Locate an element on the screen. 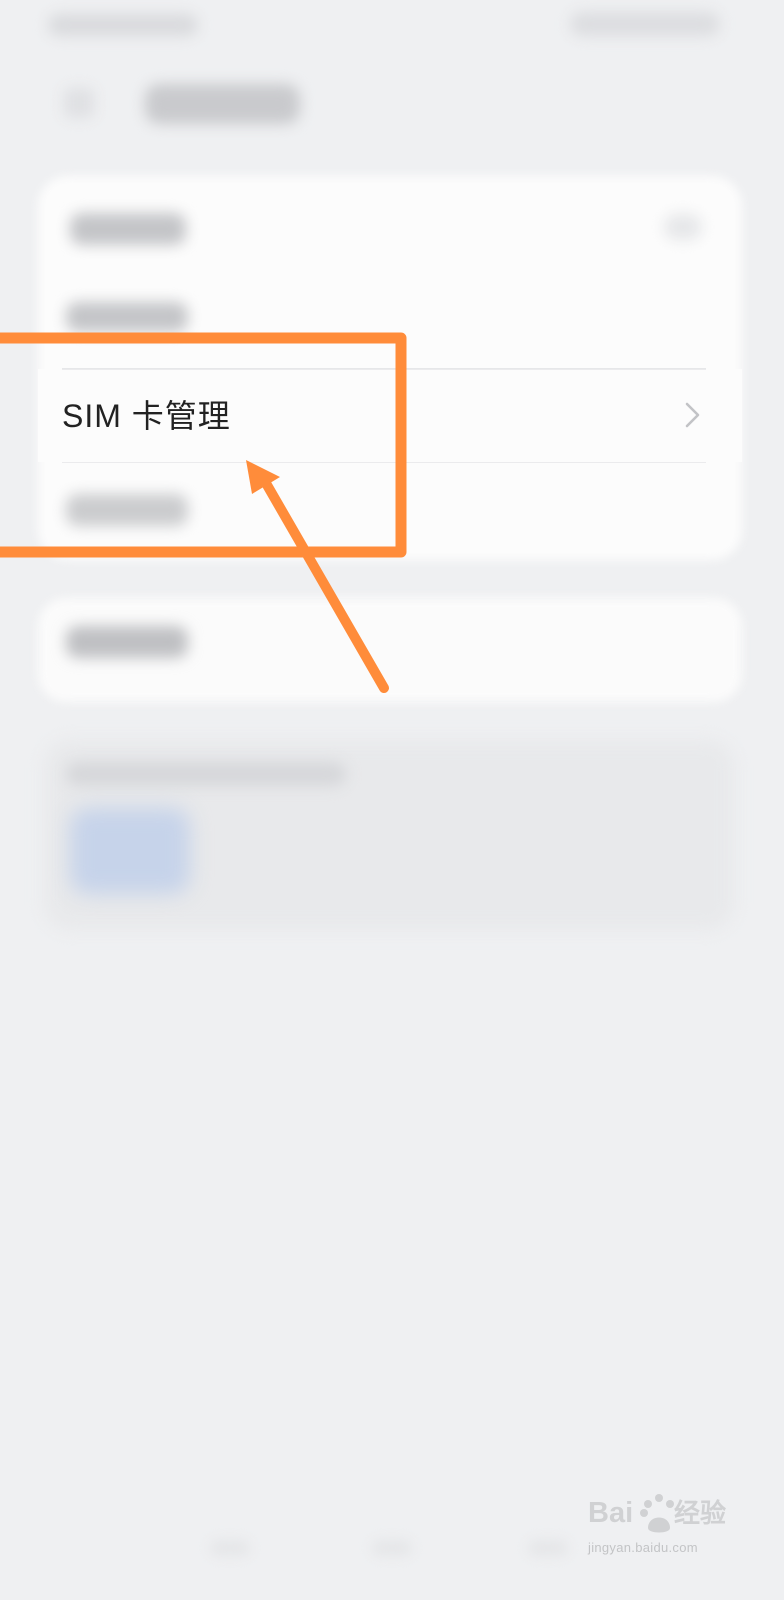  baidu-jingyan-logo: Bai 经验 is located at coordinates (657, 1513).